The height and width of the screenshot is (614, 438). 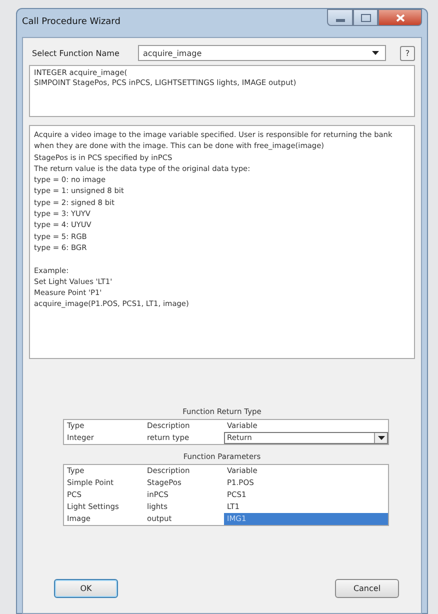 I want to click on help-button: ?, so click(x=407, y=53).